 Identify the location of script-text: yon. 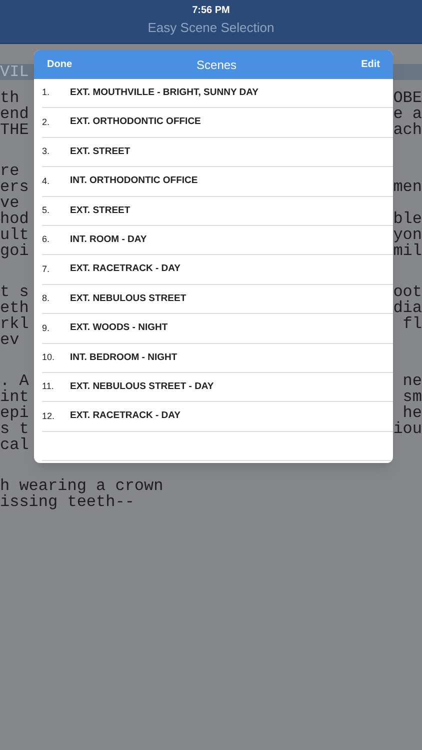
(407, 235).